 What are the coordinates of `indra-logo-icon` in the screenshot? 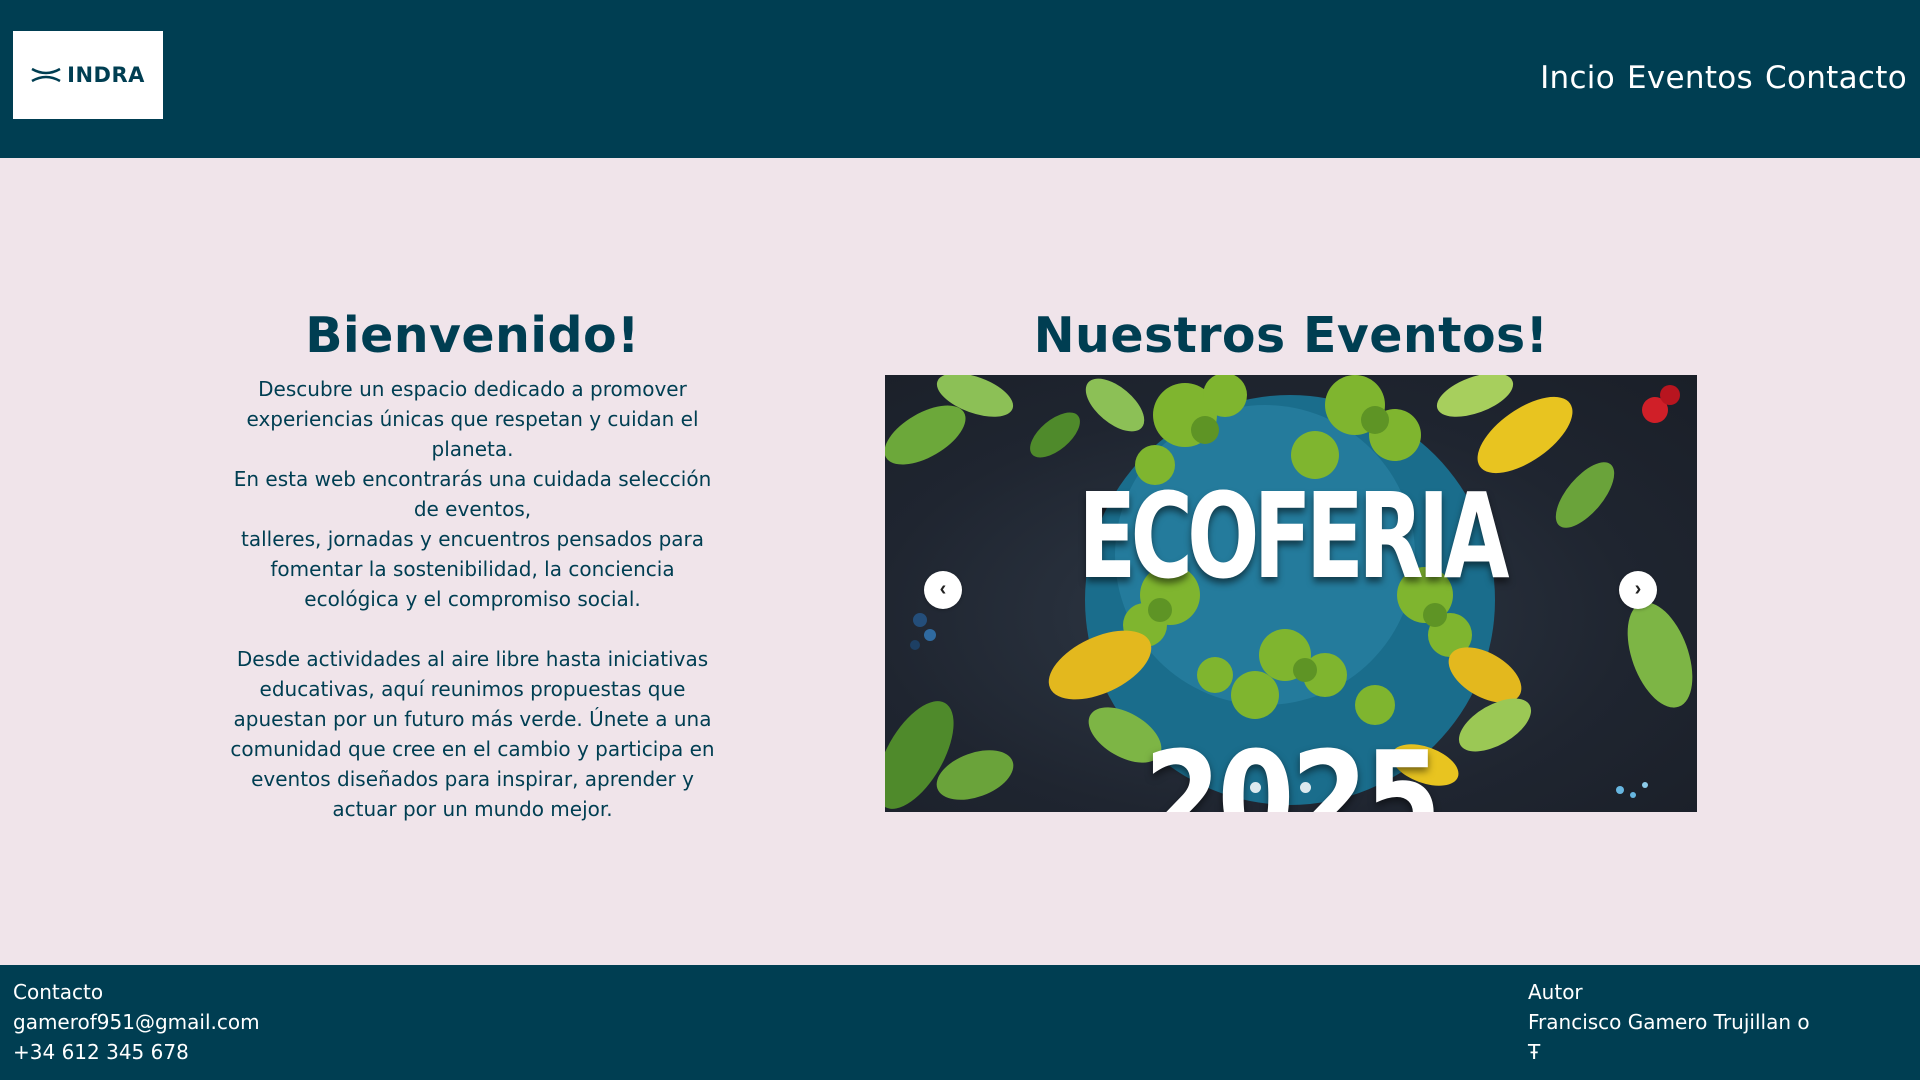 It's located at (46, 75).